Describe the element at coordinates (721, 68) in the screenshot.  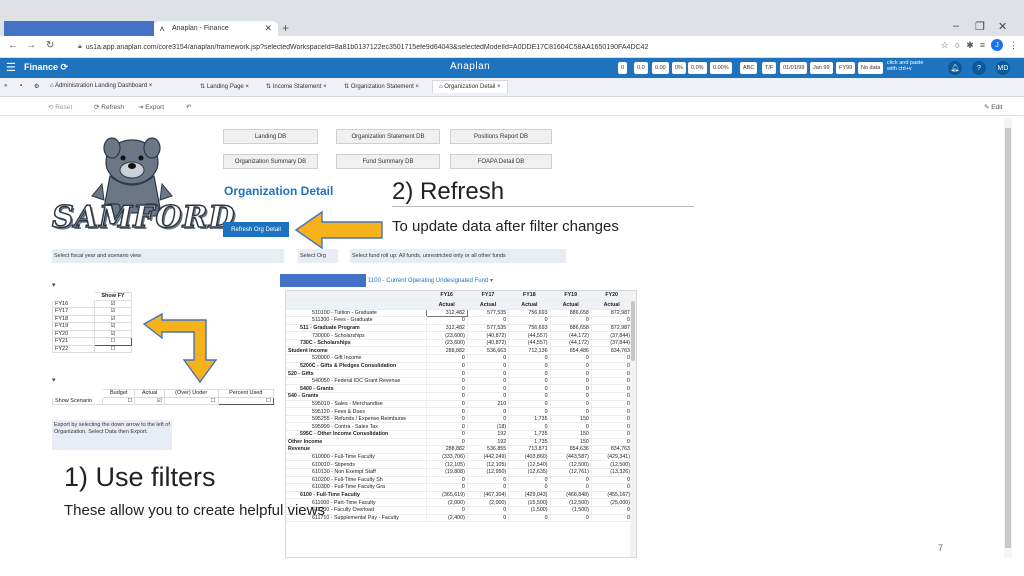
I see `format-percent-2-button: 0.00%` at that location.